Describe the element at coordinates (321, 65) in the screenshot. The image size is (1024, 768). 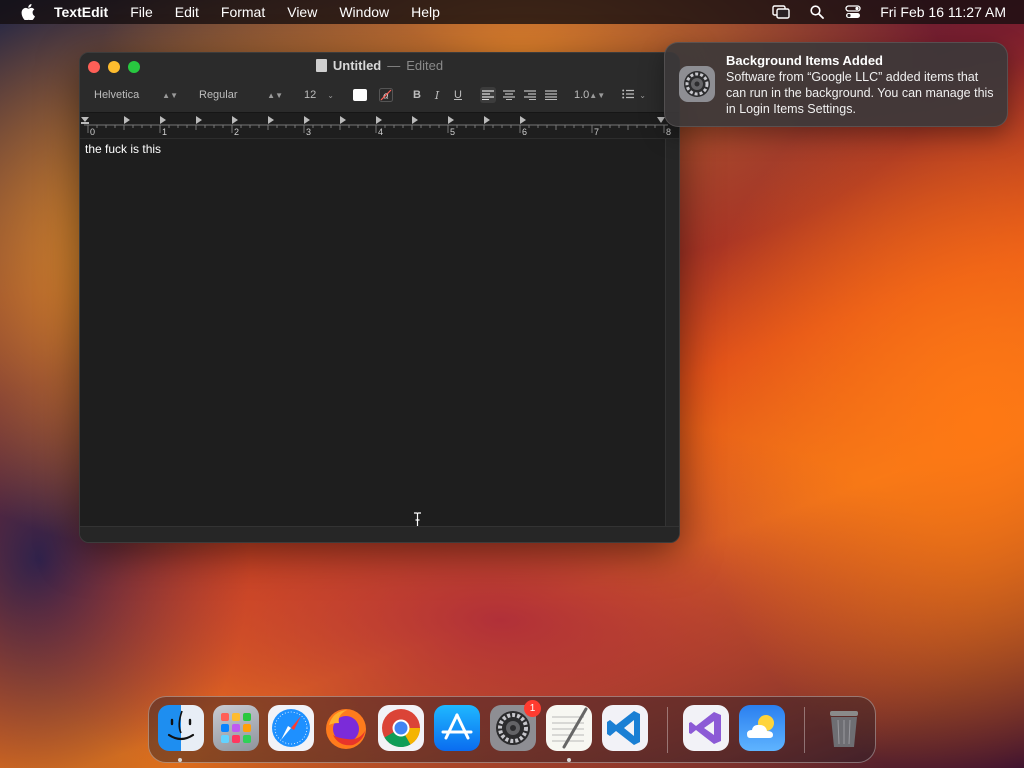
I see `document-icon` at that location.